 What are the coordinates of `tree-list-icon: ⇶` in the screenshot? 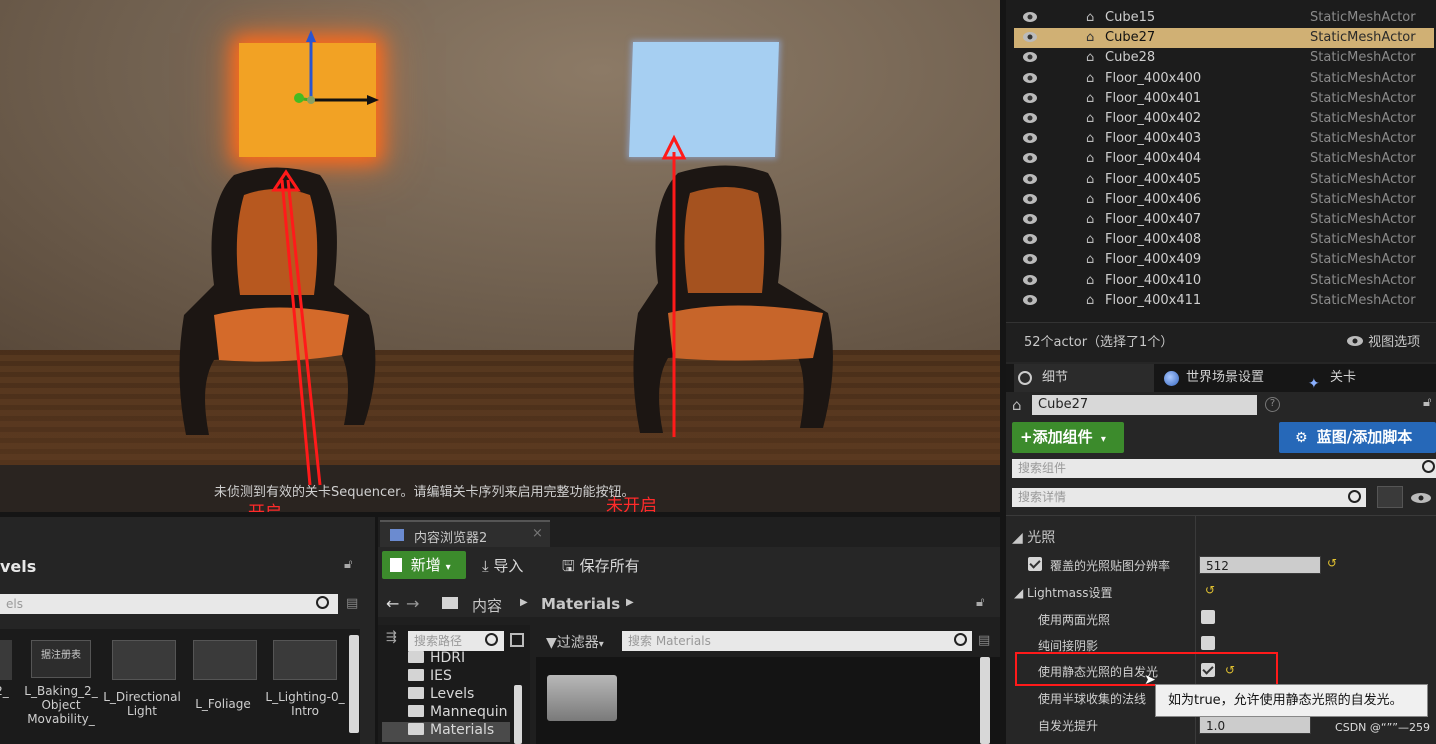 It's located at (391, 637).